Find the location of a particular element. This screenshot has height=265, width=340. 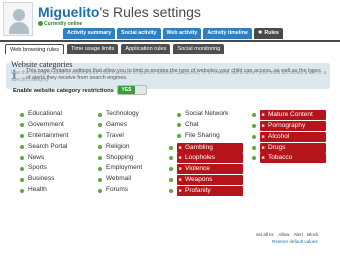

subtab-web-browsing-rules: Web browsing rules is located at coordinates (35, 49).